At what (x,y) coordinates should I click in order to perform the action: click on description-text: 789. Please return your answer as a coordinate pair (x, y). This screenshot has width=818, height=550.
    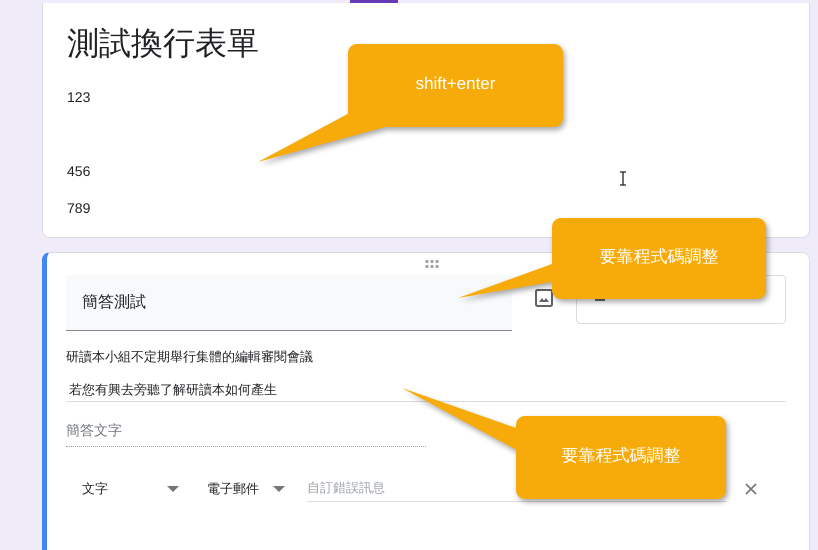
    Looking at the image, I should click on (78, 208).